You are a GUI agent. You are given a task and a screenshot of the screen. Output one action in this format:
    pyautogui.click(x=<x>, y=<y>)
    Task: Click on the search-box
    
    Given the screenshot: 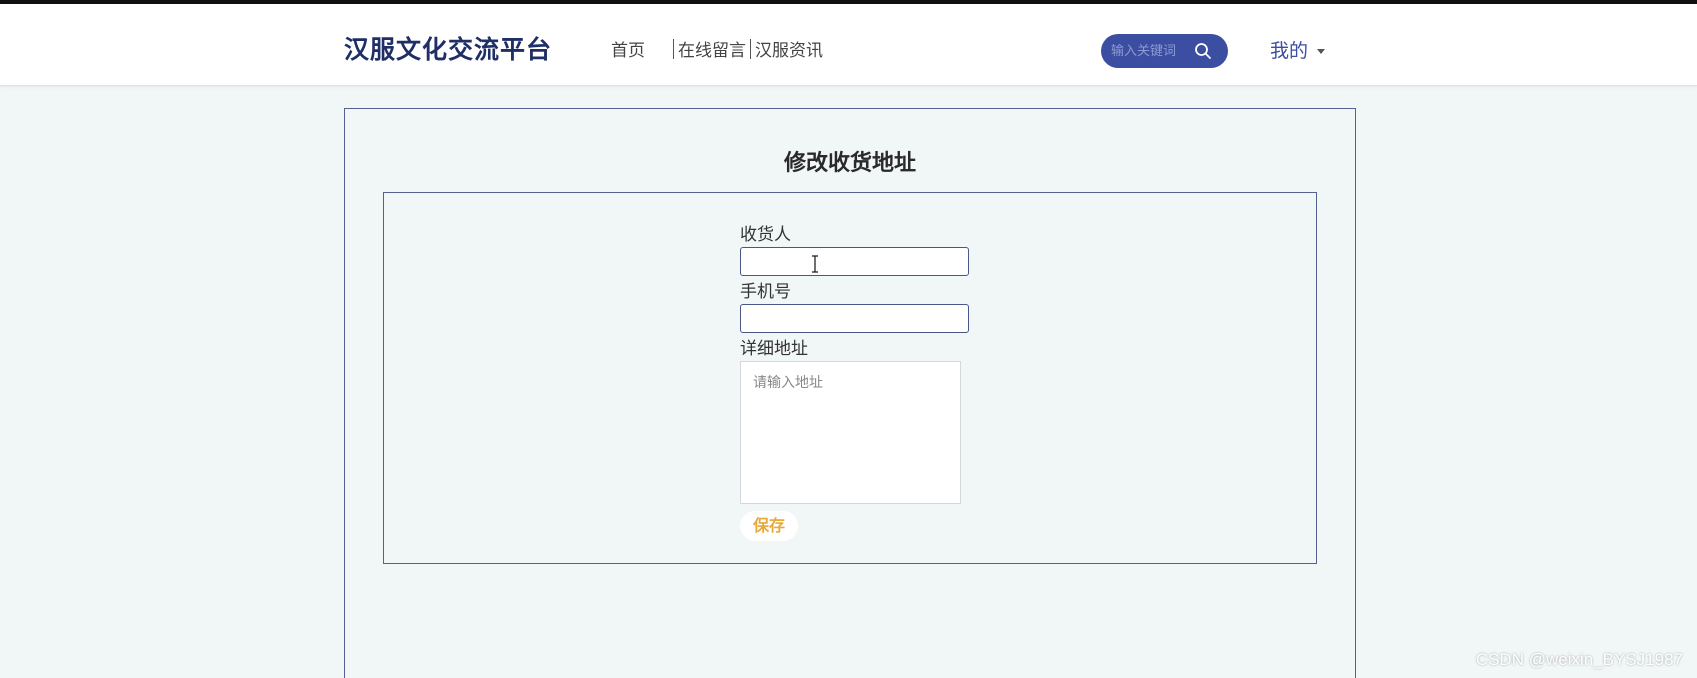 What is the action you would take?
    pyautogui.click(x=1164, y=51)
    